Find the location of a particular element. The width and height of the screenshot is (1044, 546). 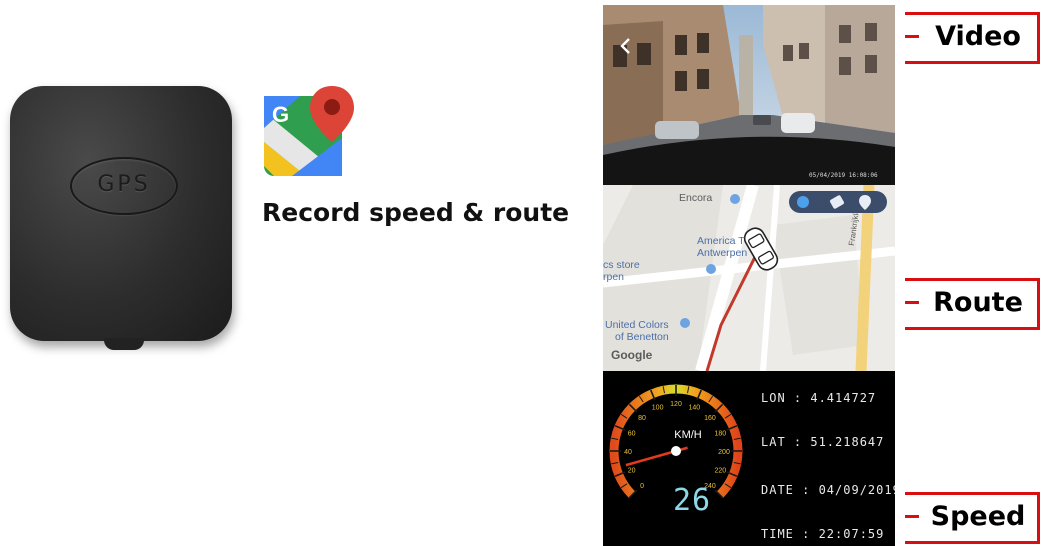

feature-caption: Record speed & route is located at coordinates (416, 212).